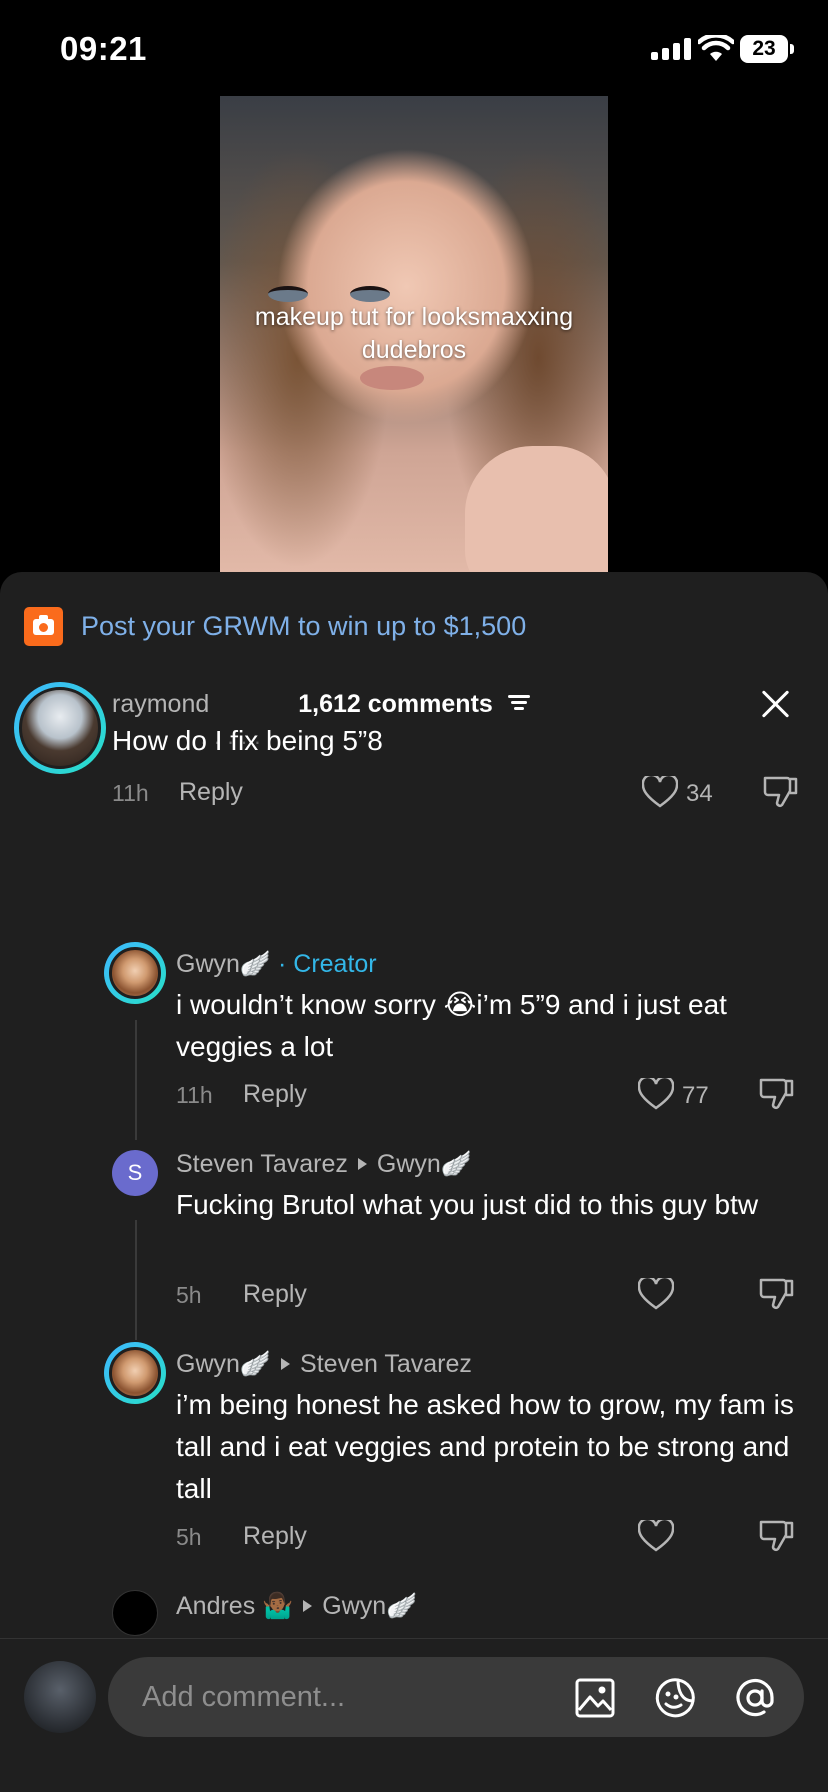 The height and width of the screenshot is (1792, 828). What do you see at coordinates (671, 49) in the screenshot?
I see `signal-icon` at bounding box center [671, 49].